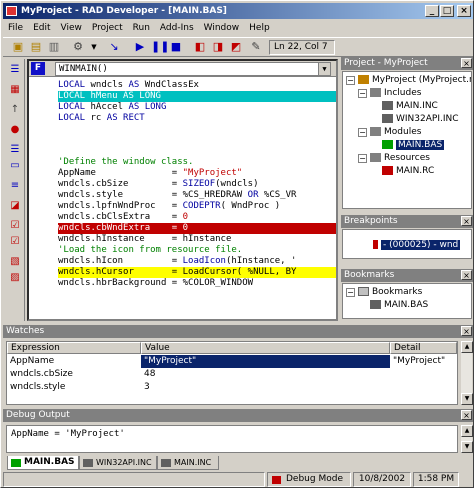 The image size is (474, 488). I want to click on watch-cell-expr: wndcls.cbSize, so click(74, 374).